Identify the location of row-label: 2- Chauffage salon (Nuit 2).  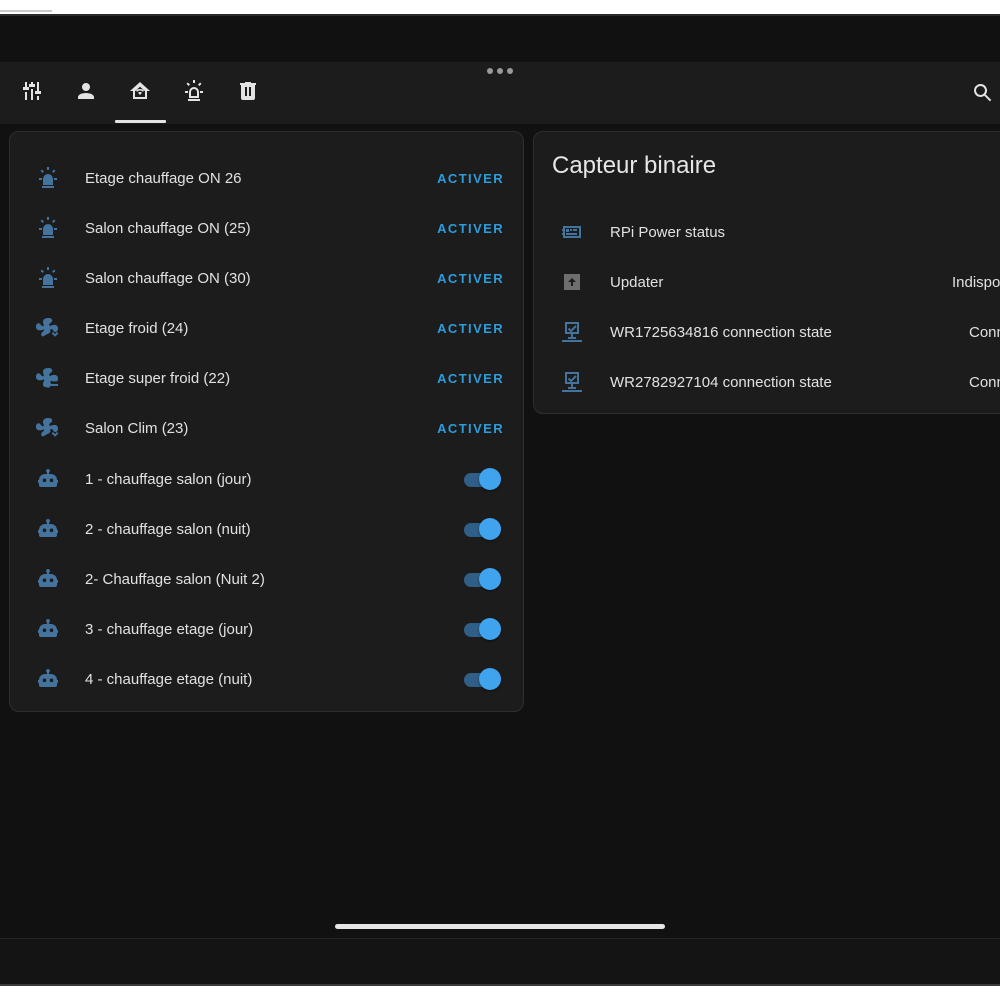
(175, 579).